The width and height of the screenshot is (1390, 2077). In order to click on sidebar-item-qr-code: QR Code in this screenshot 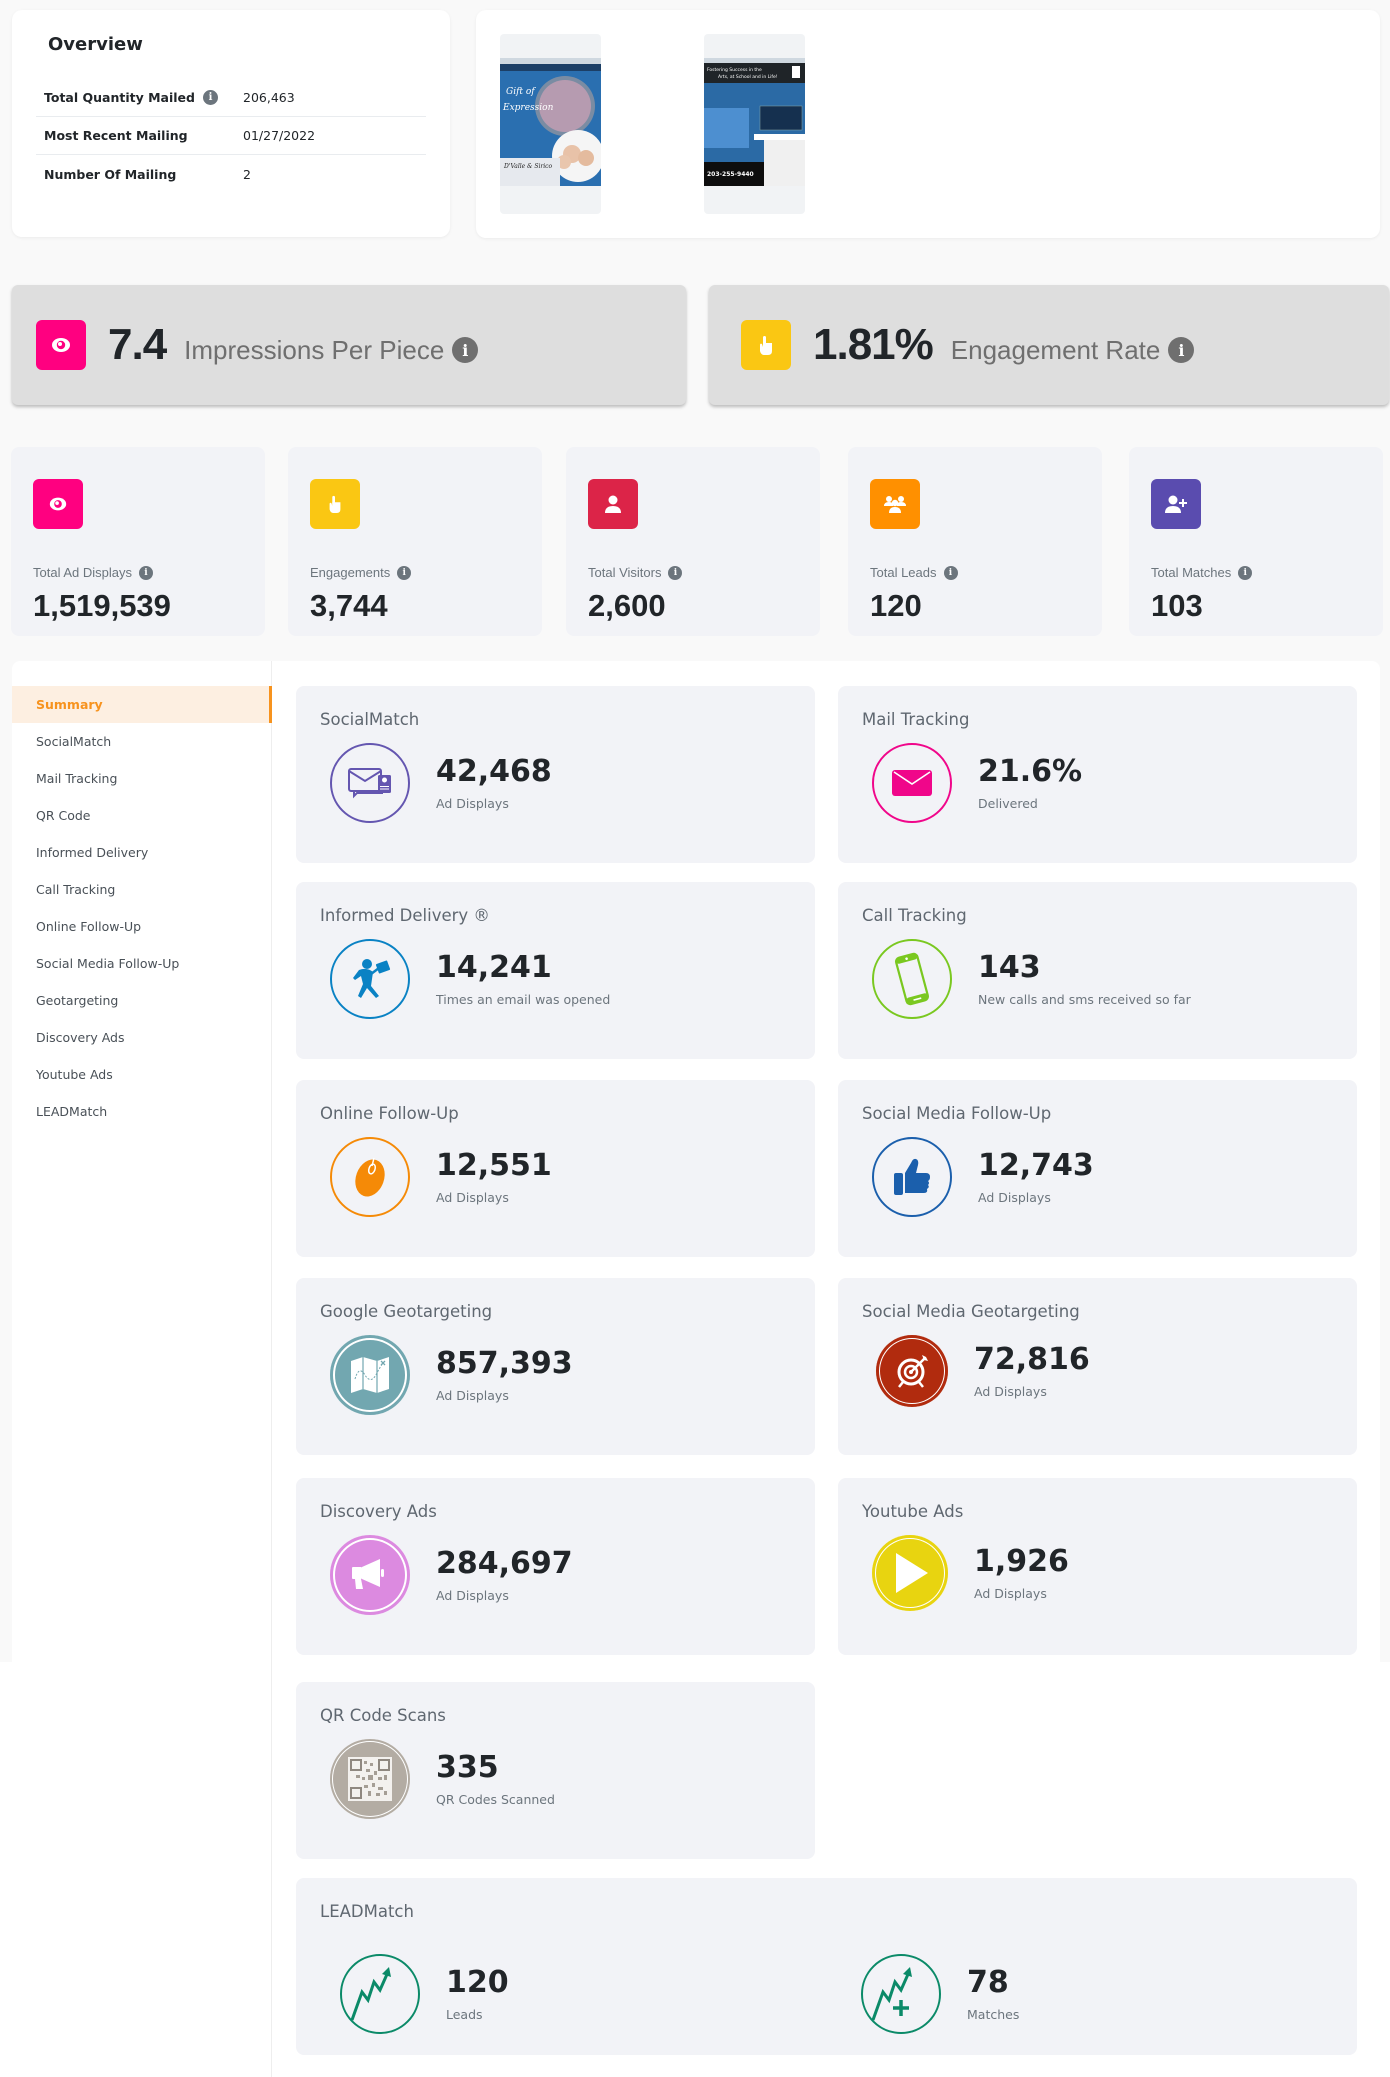, I will do `click(141, 815)`.